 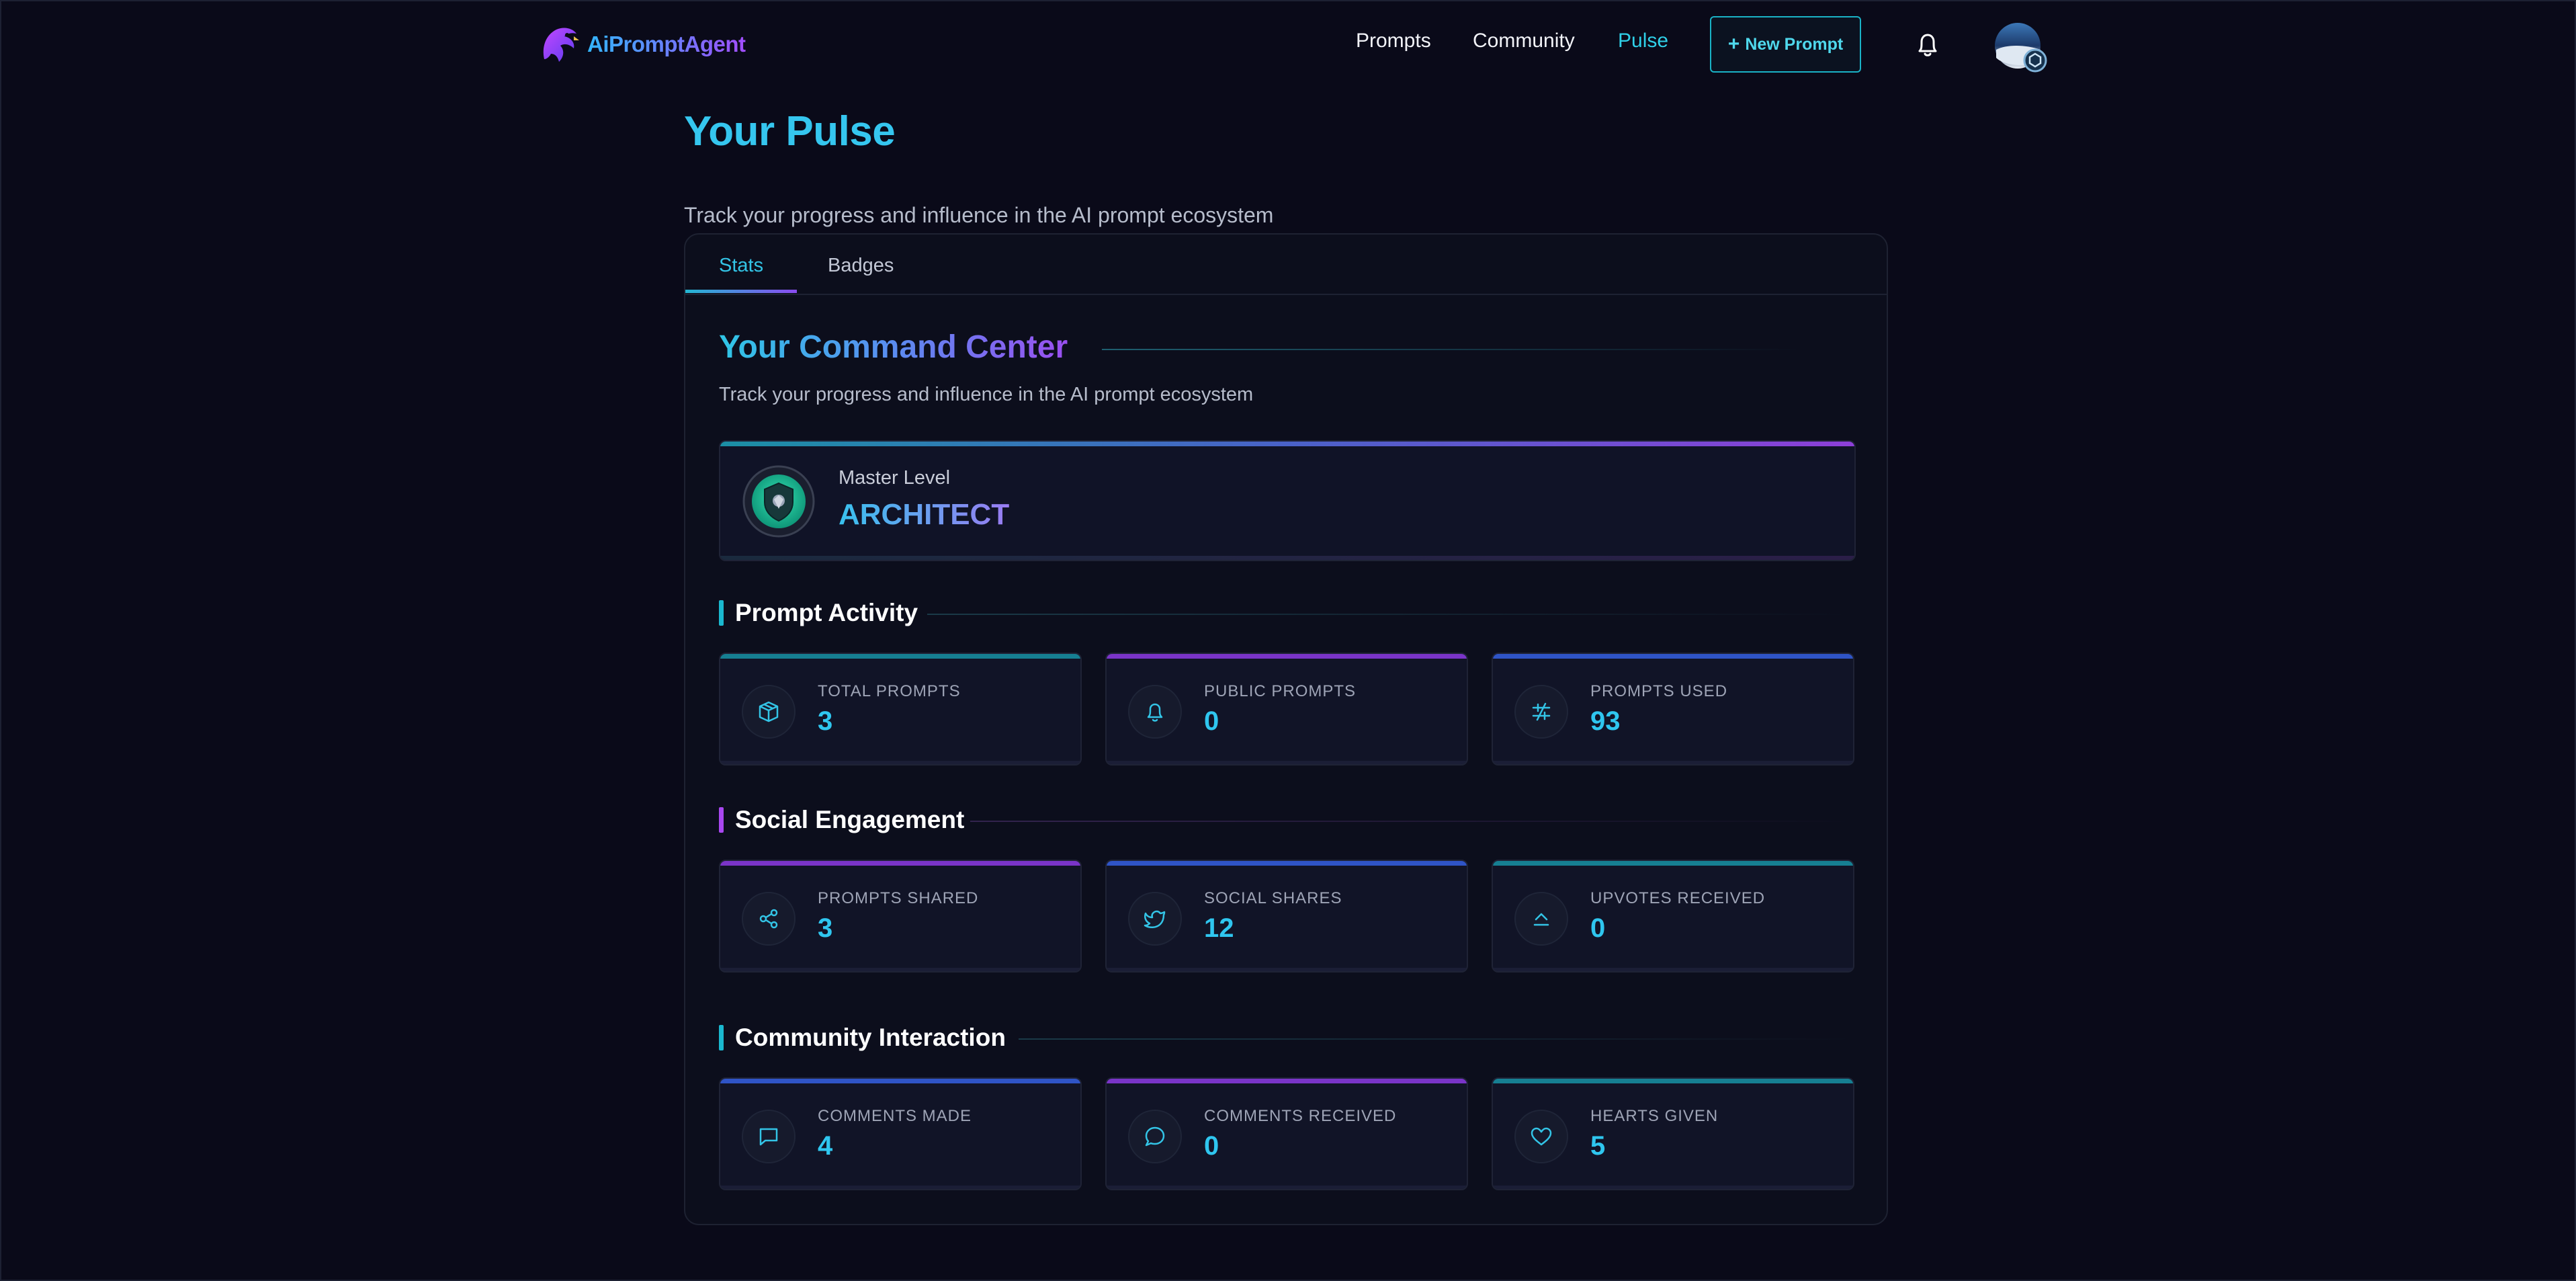 I want to click on stat-label: HEARTS GIVEN, so click(x=1654, y=1116).